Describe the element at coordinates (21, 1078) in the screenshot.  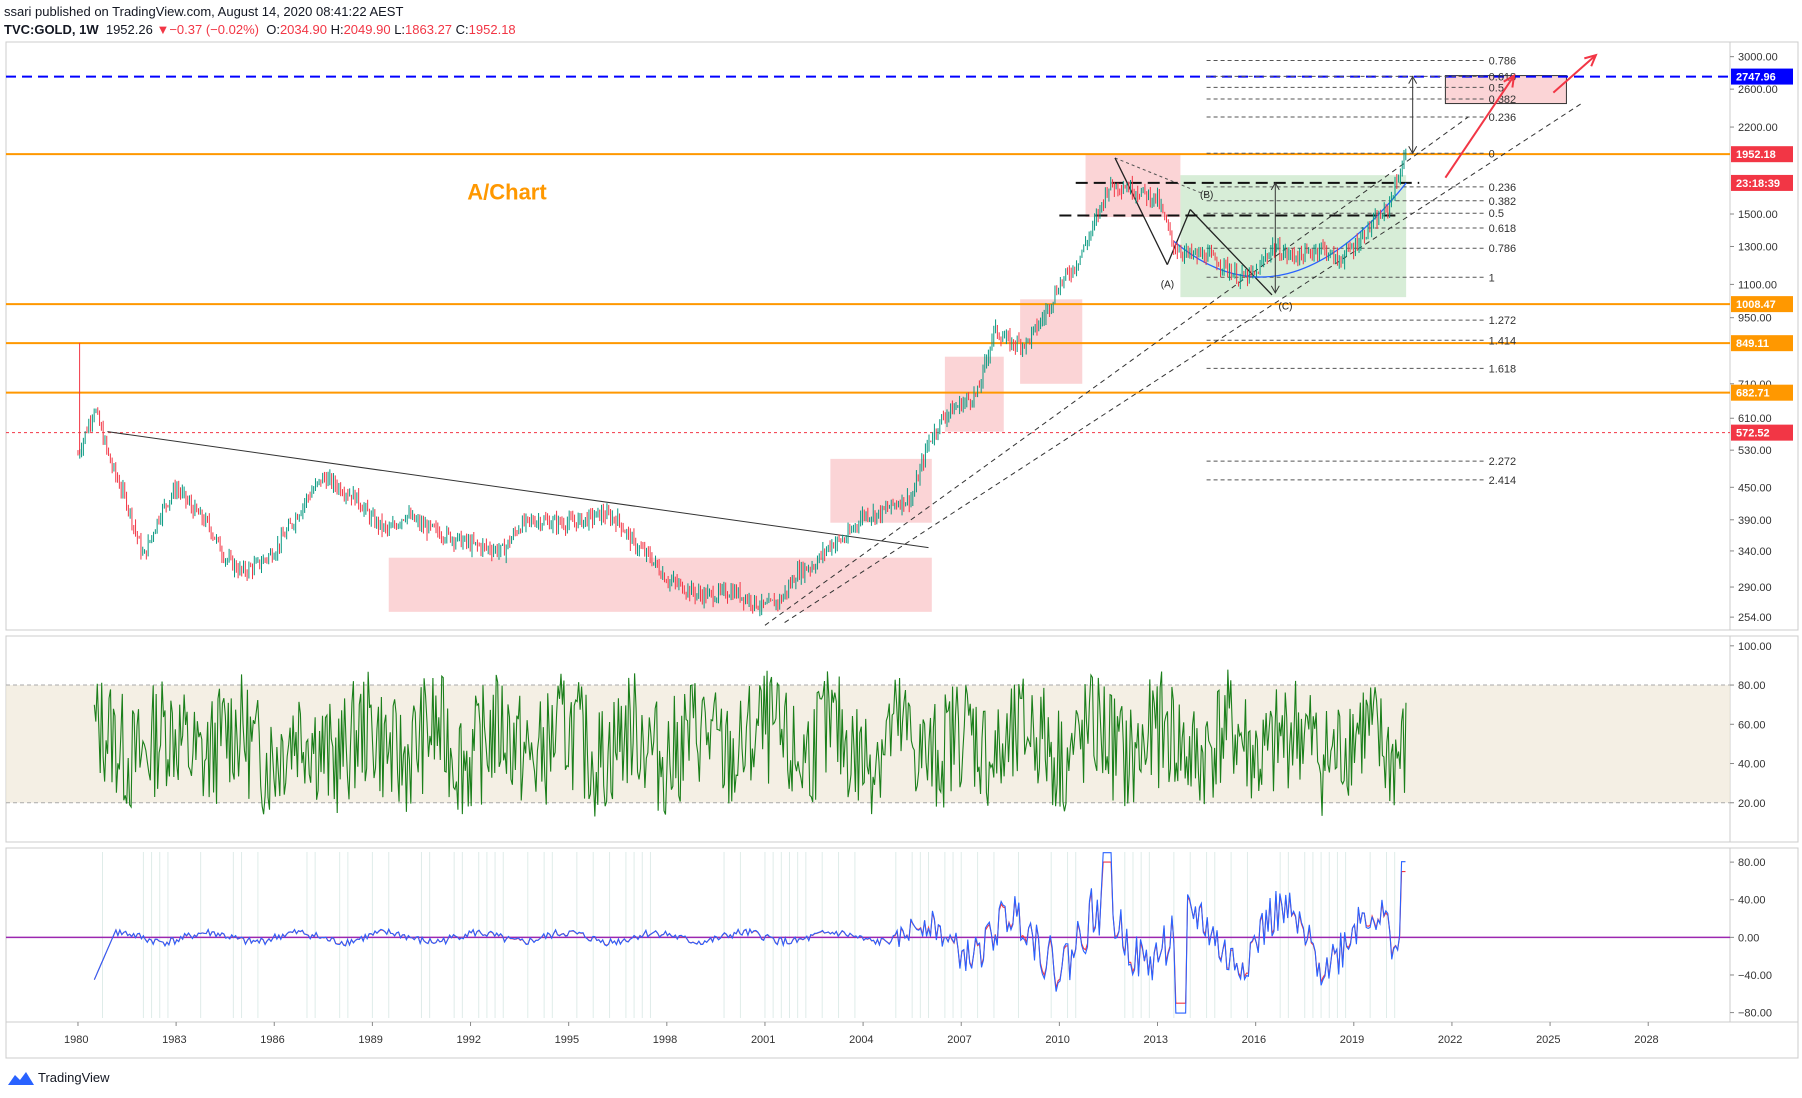
I see `tradingview-logo-icon` at that location.